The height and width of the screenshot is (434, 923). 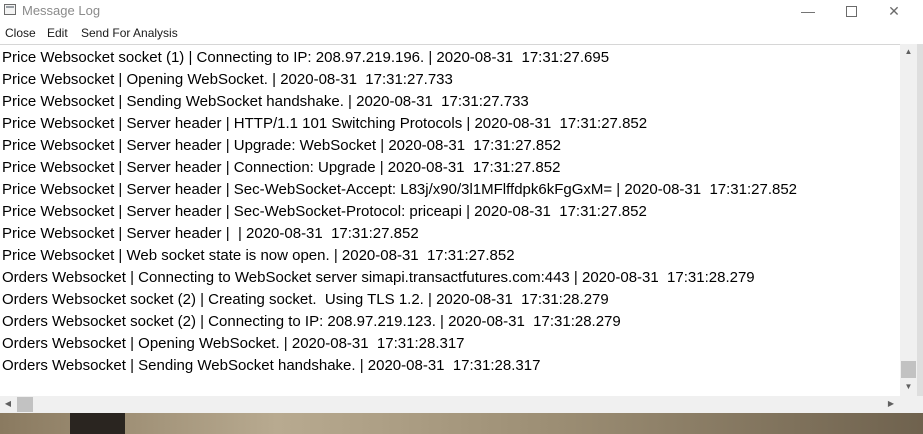 I want to click on maximize-icon, so click(x=851, y=11).